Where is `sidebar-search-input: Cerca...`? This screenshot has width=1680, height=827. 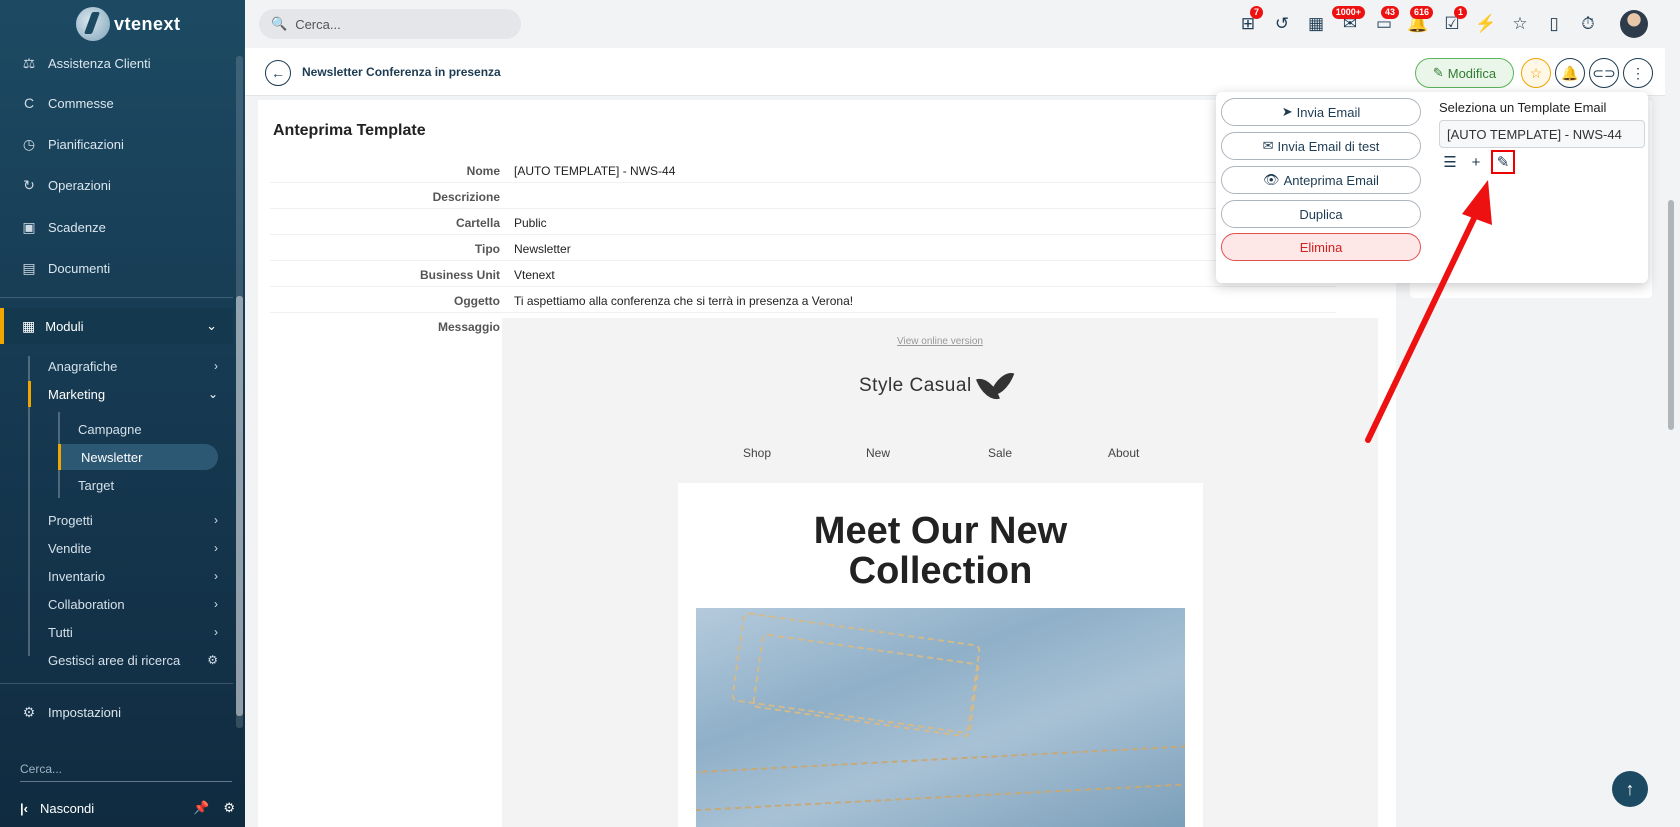
sidebar-search-input: Cerca... is located at coordinates (126, 770).